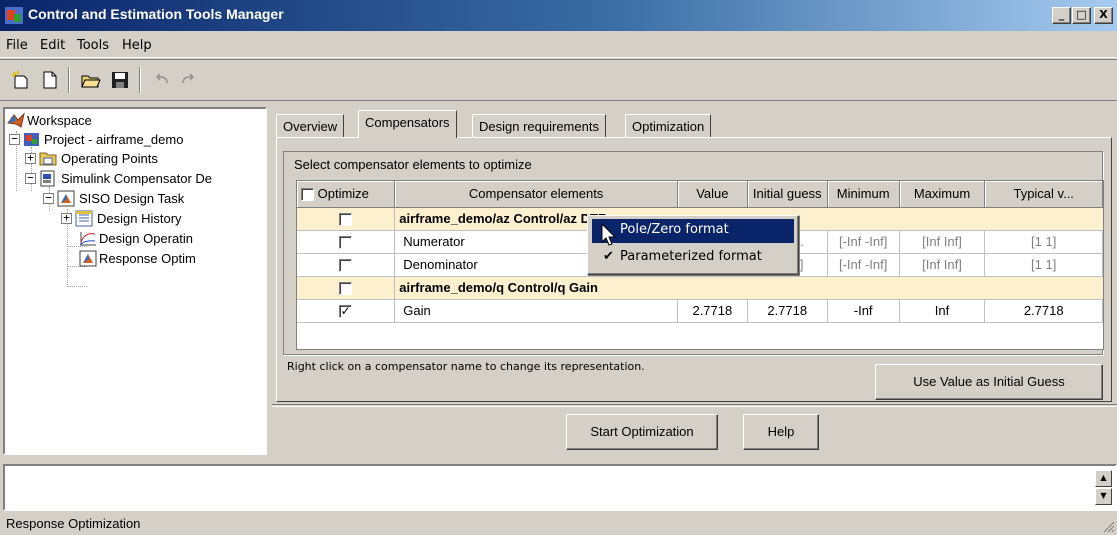 The image size is (1117, 535). Describe the element at coordinates (120, 80) in the screenshot. I see `save-icon` at that location.